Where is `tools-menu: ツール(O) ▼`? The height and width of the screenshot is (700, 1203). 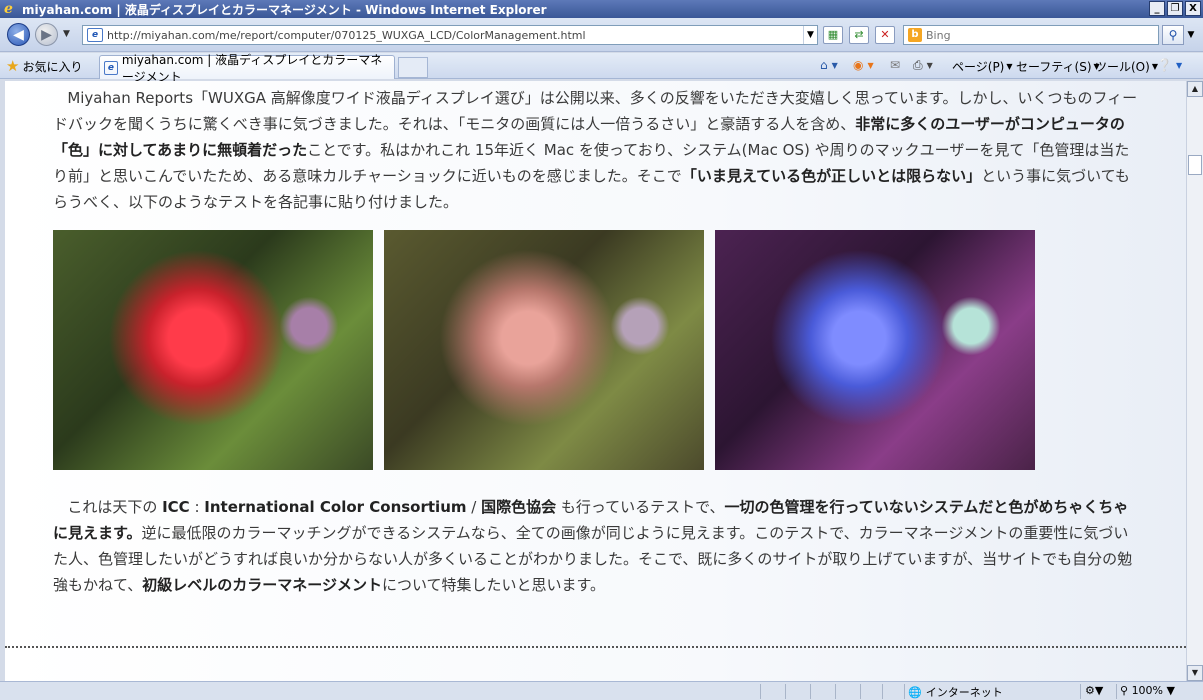
tools-menu: ツール(O) ▼ is located at coordinates (1126, 66).